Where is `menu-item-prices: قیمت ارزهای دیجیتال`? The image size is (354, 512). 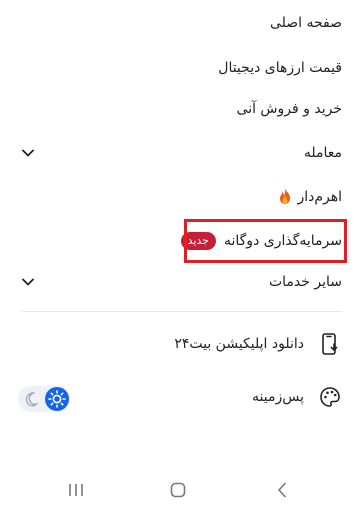
menu-item-prices: قیمت ارزهای دیجیتال is located at coordinates (280, 68).